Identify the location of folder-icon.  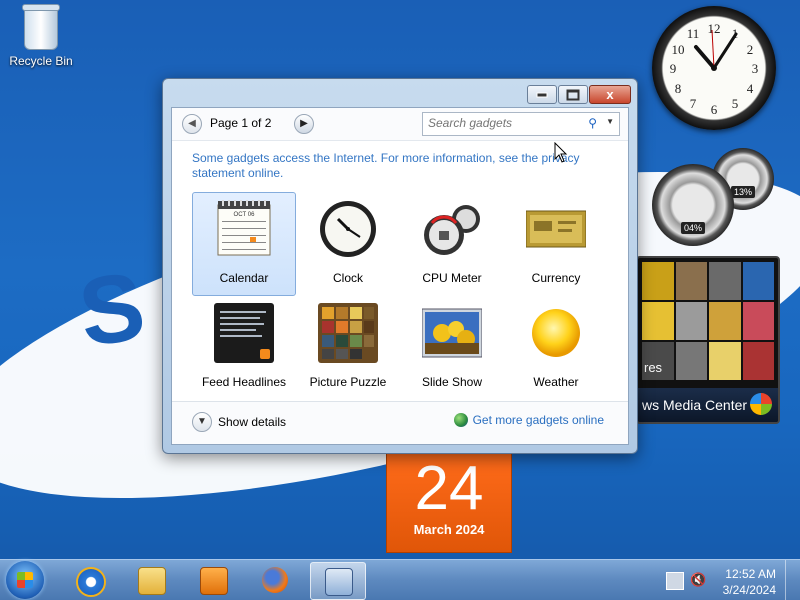
(152, 581).